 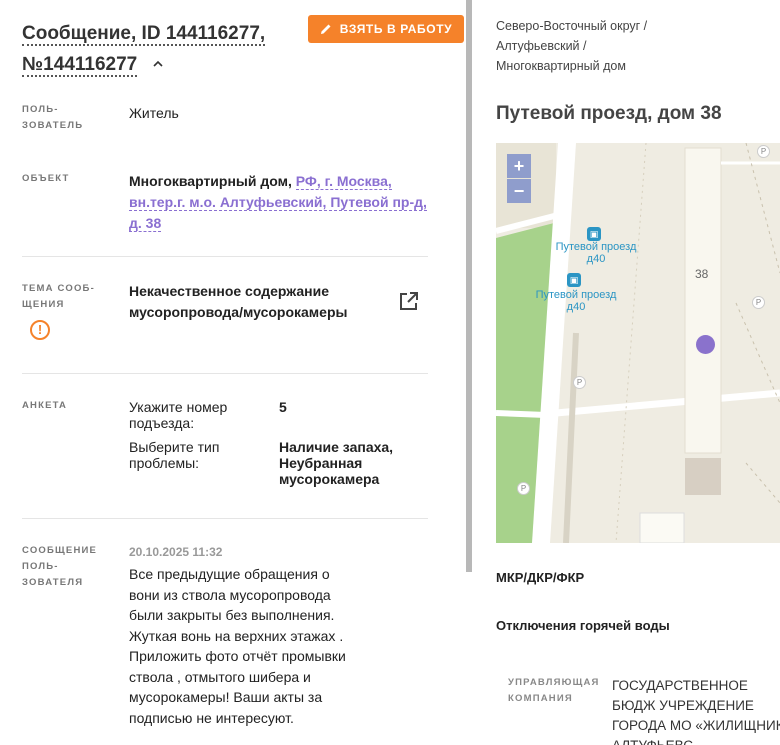 I want to click on form-answer: 5, so click(x=283, y=407).